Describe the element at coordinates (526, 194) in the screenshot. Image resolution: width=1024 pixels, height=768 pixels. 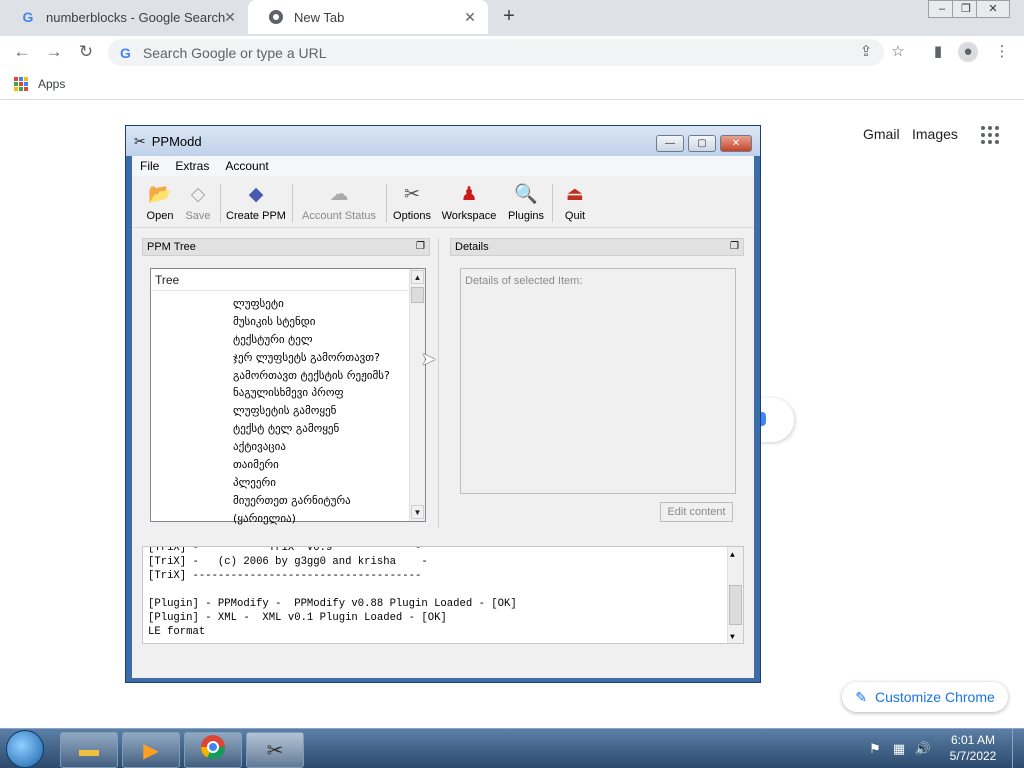
I see `magnifier-icon: 🔍` at that location.